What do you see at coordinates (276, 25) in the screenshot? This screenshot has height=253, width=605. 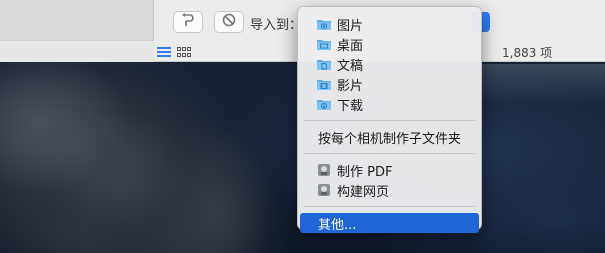 I see `import-to-label: 导入到：` at bounding box center [276, 25].